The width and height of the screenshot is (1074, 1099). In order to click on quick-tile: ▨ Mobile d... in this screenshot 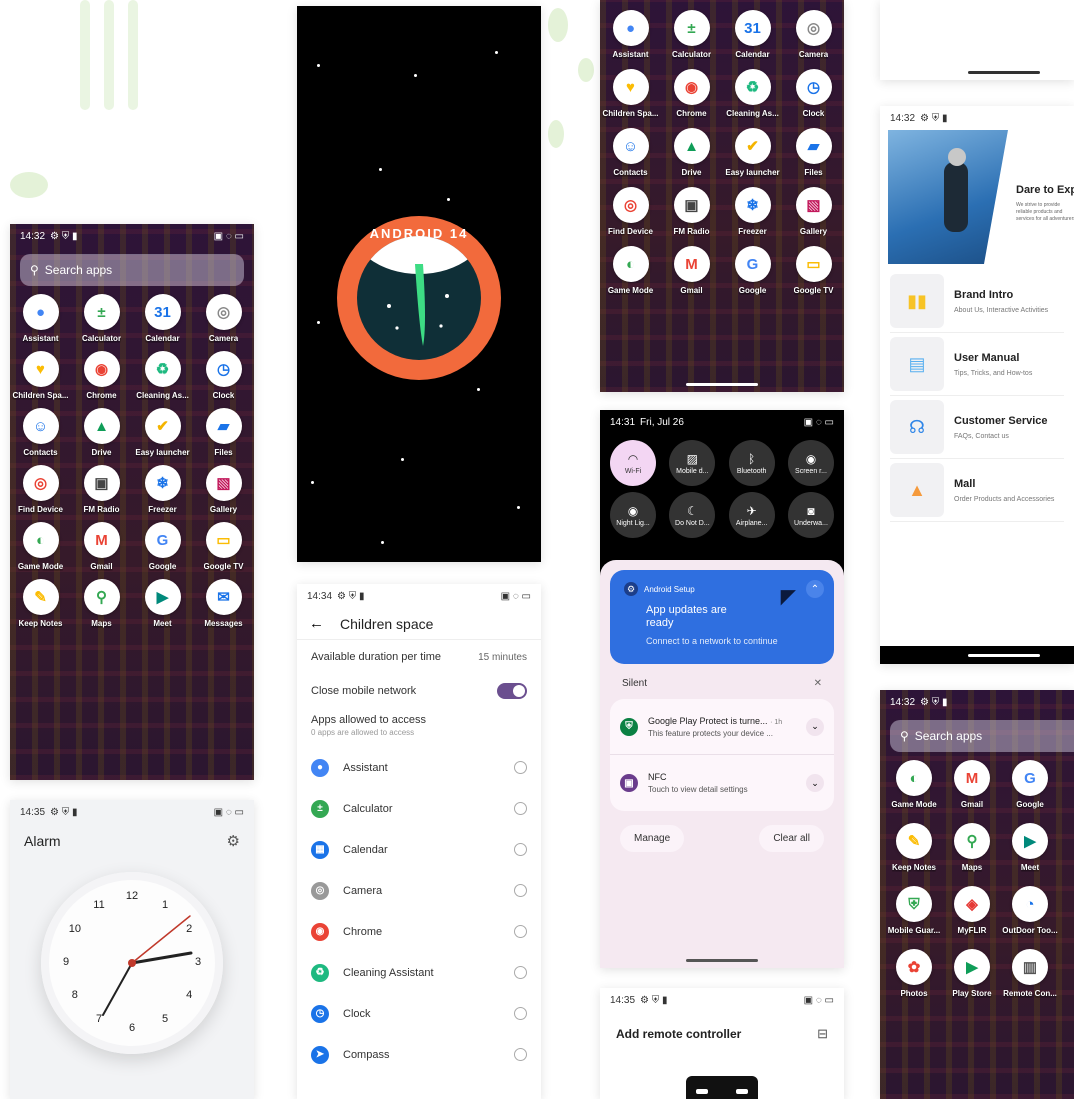, I will do `click(692, 463)`.